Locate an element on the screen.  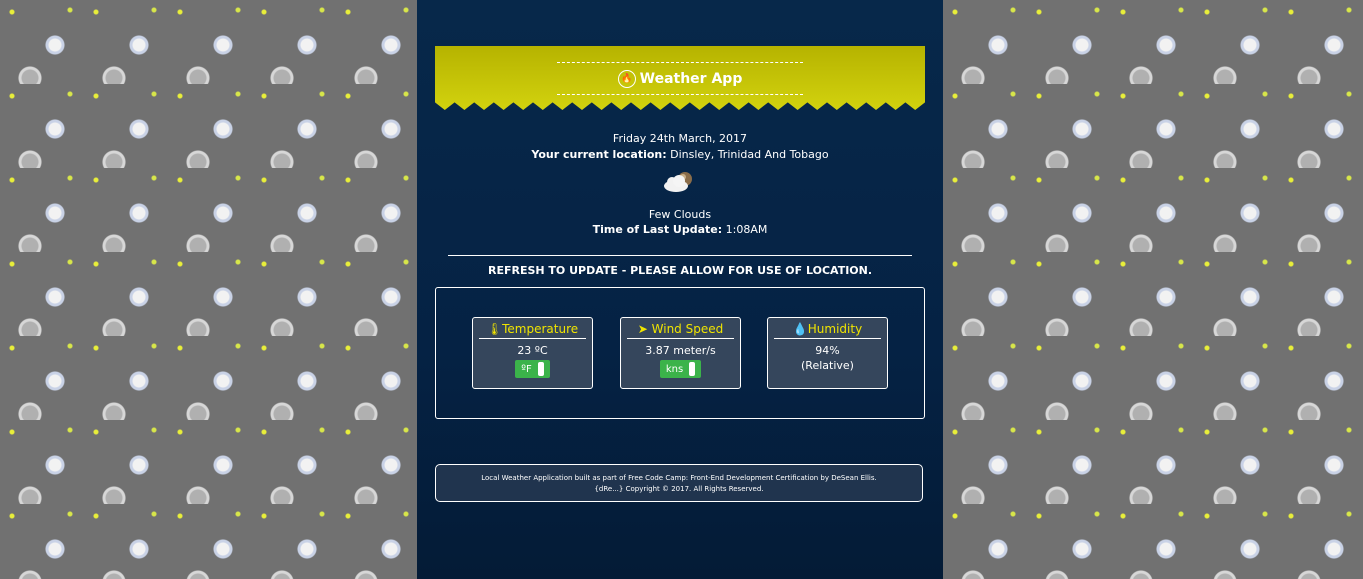
few-clouds-icon is located at coordinates (678, 182).